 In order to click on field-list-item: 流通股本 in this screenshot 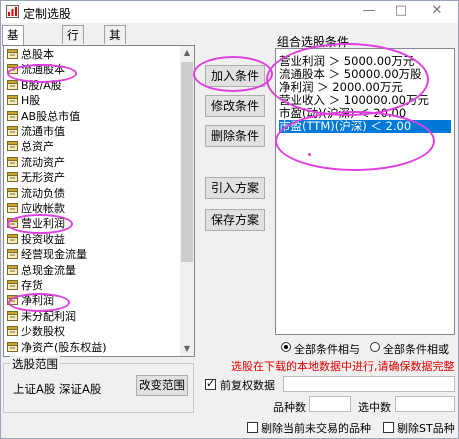, I will do `click(36, 70)`.